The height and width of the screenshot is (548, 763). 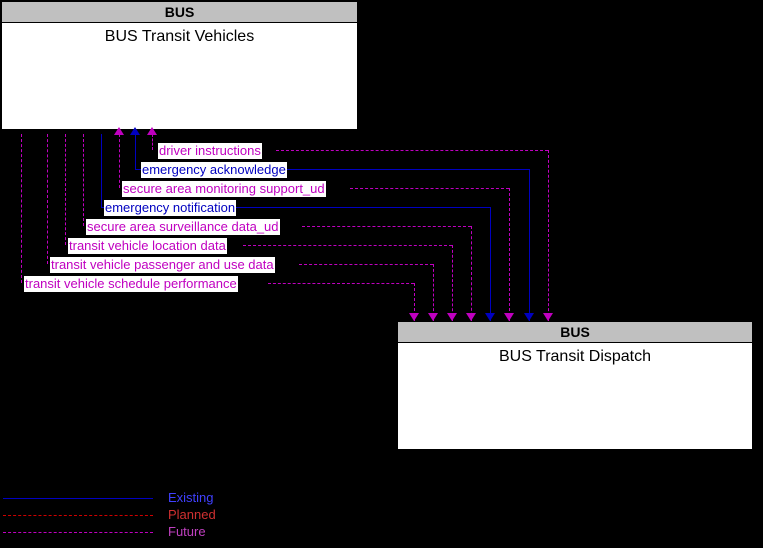 I want to click on flow-label-emergency-acknowledge: emergency acknowledge, so click(x=214, y=170).